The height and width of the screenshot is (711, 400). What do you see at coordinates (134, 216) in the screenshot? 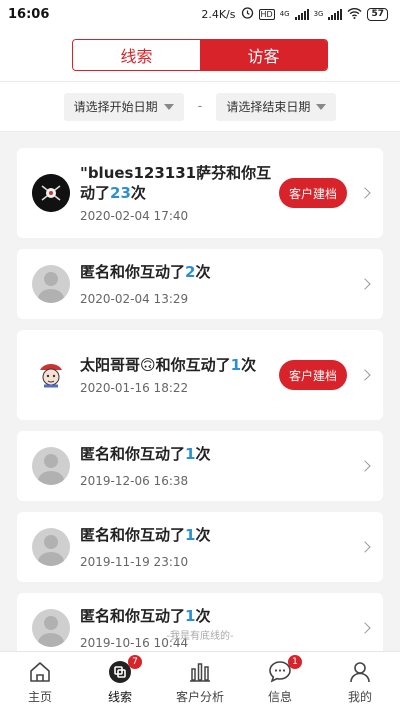
I see `visit-time: 2020-02-04 17:40` at bounding box center [134, 216].